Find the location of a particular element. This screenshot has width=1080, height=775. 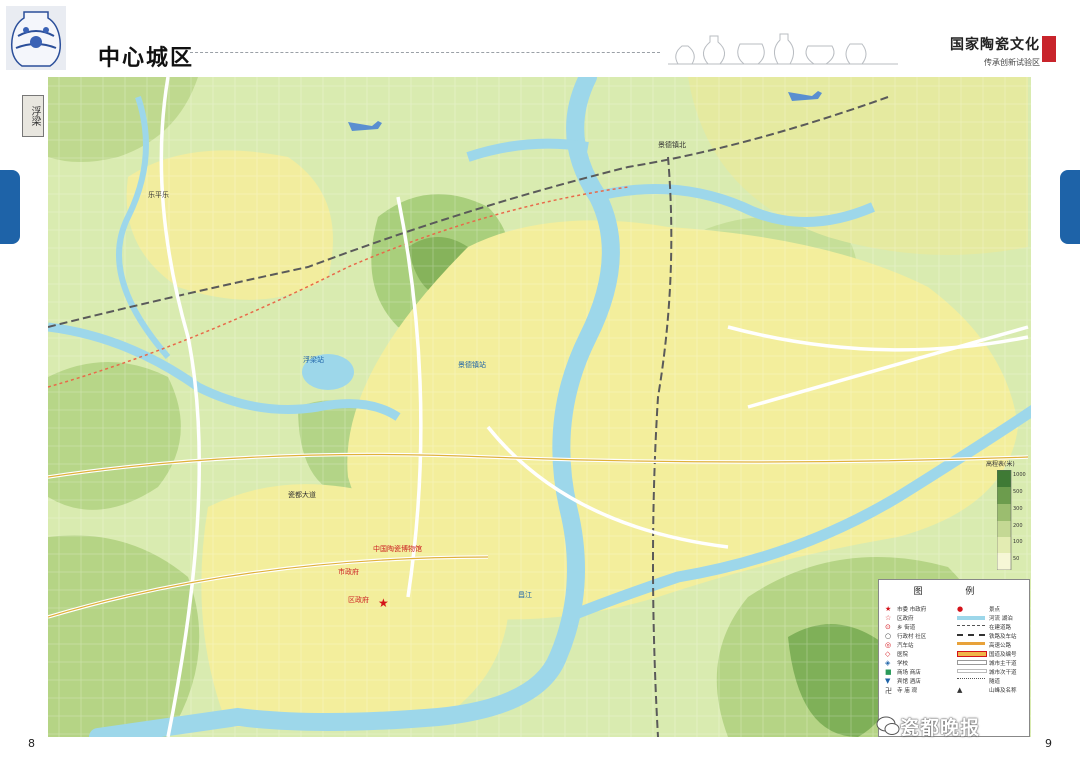

legend-item: 在建道路 is located at coordinates (1000, 628).